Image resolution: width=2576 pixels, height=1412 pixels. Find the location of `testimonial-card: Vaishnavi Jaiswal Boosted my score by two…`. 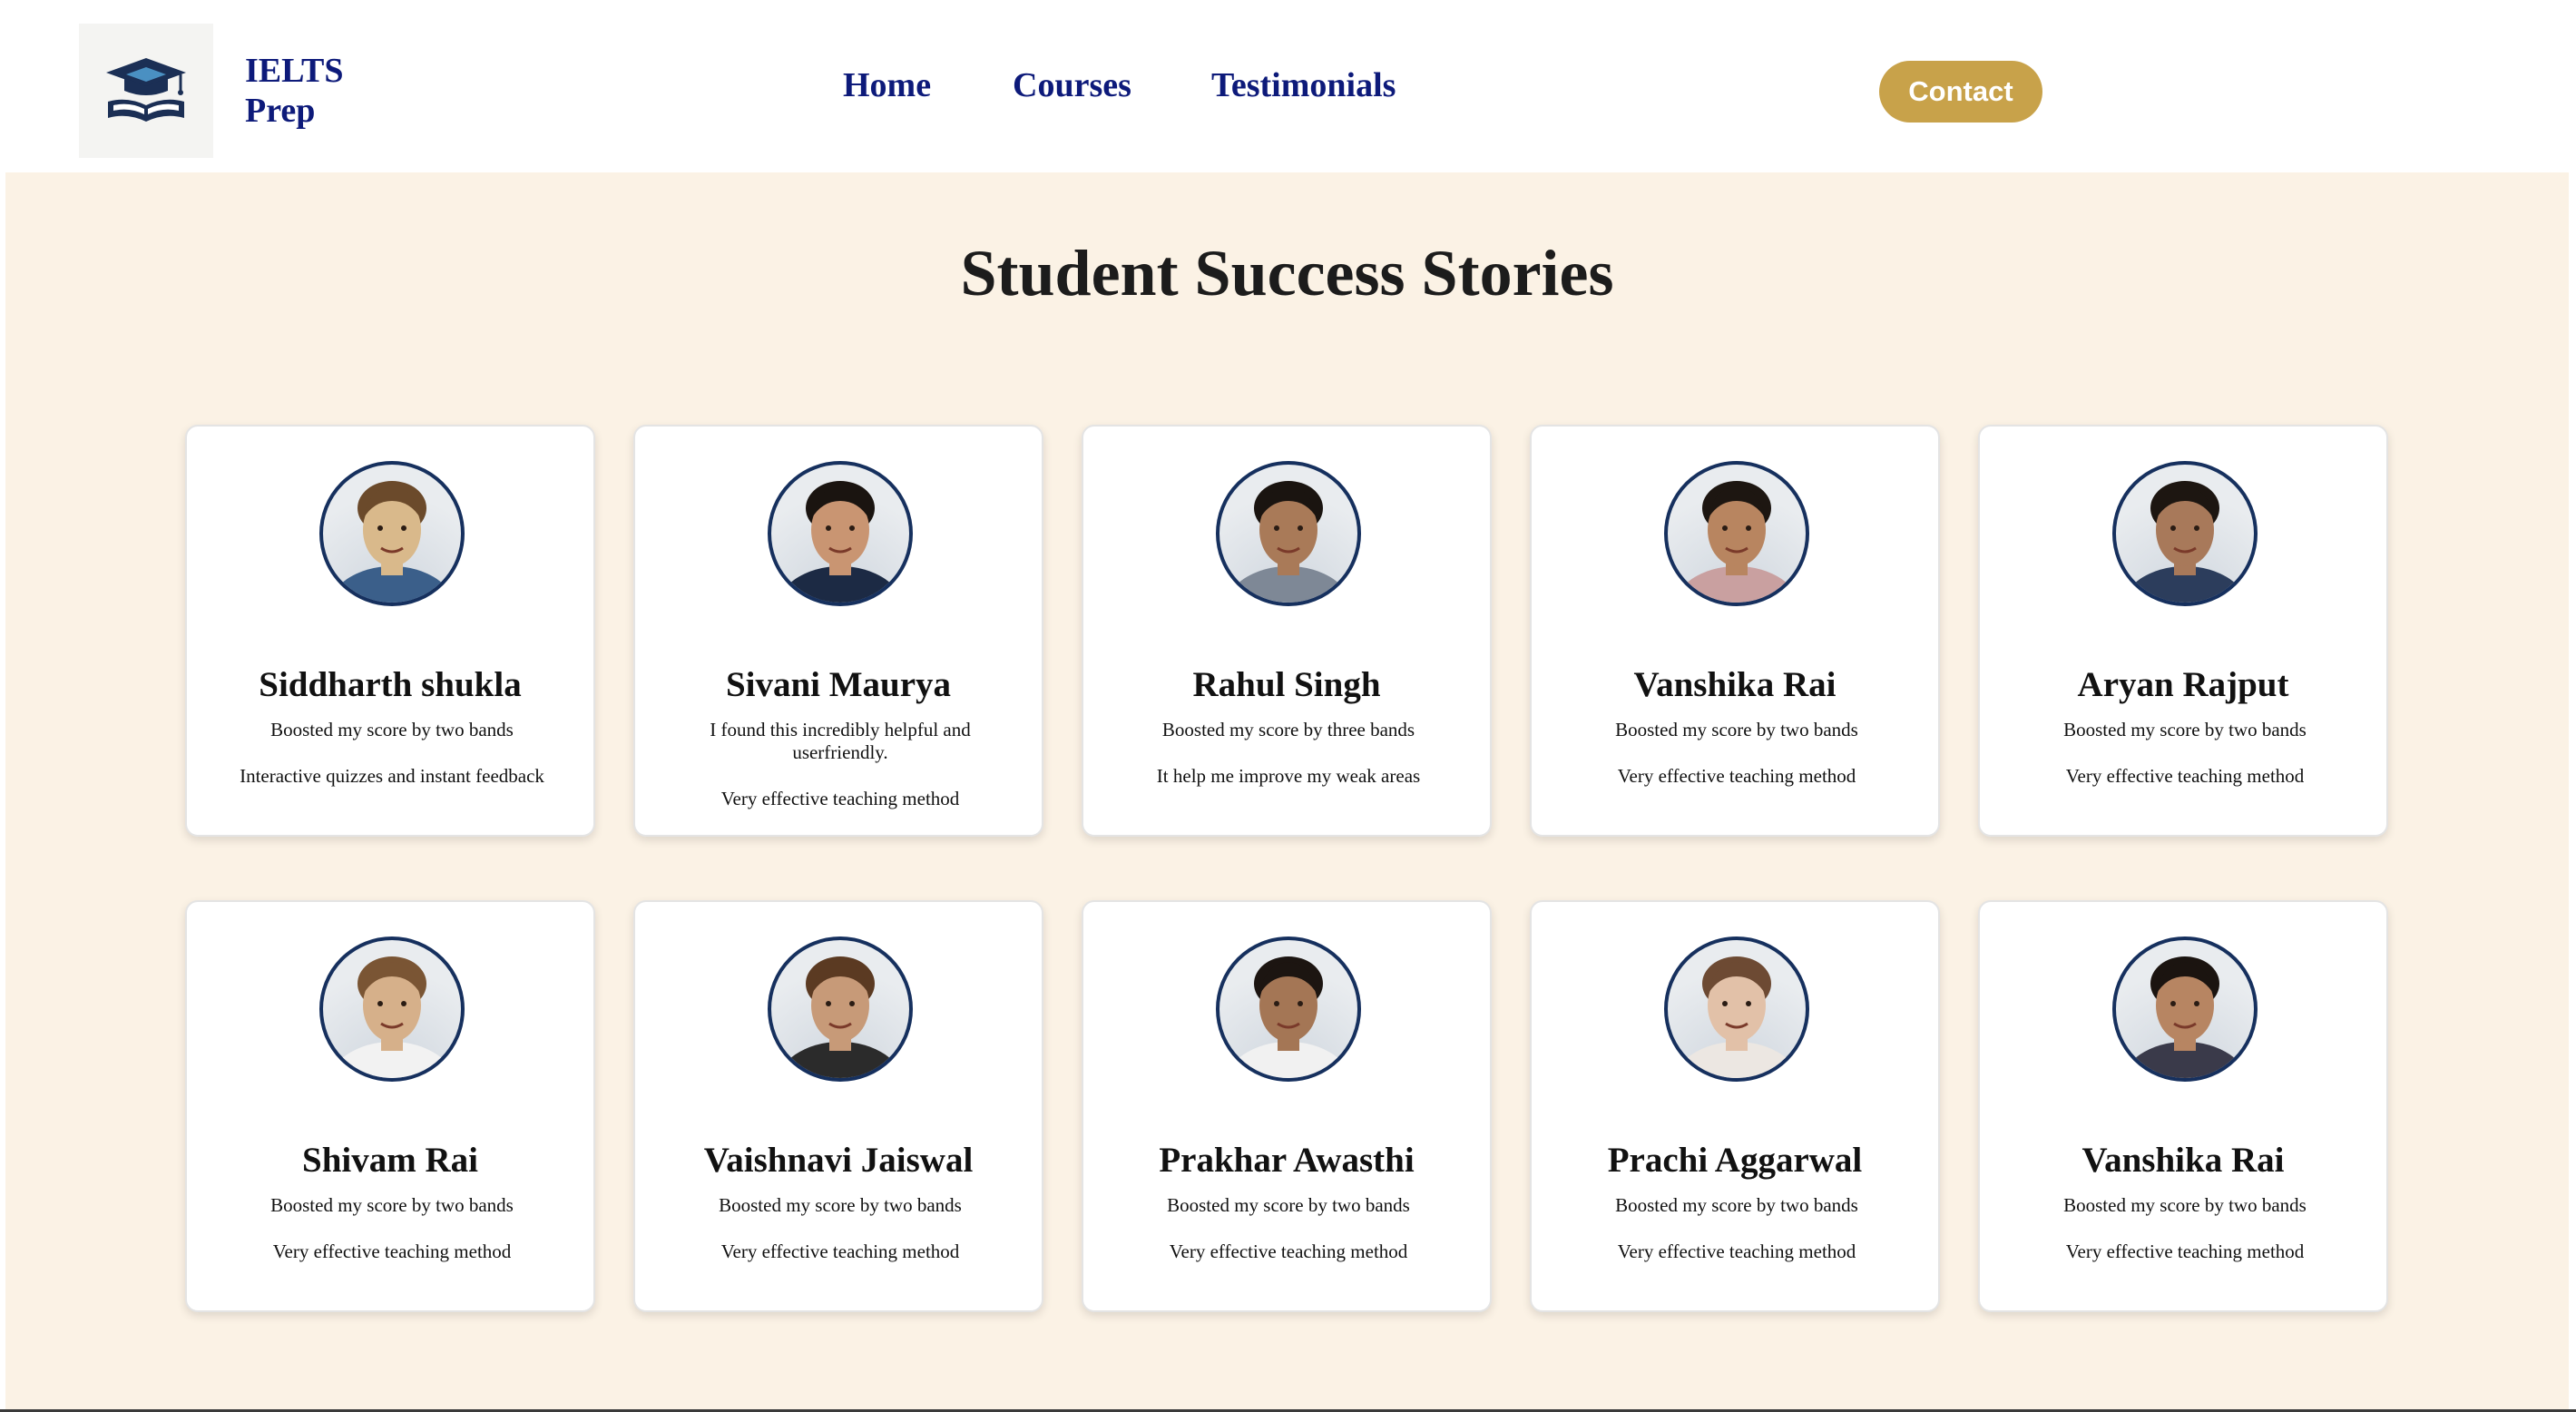

testimonial-card: Vaishnavi Jaiswal Boosted my score by two… is located at coordinates (838, 1106).